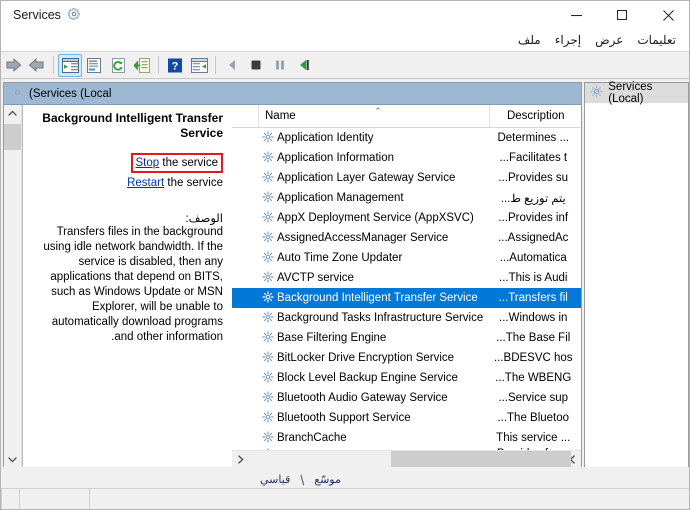  I want to click on restart-service-row: Restart the service, so click(127, 183).